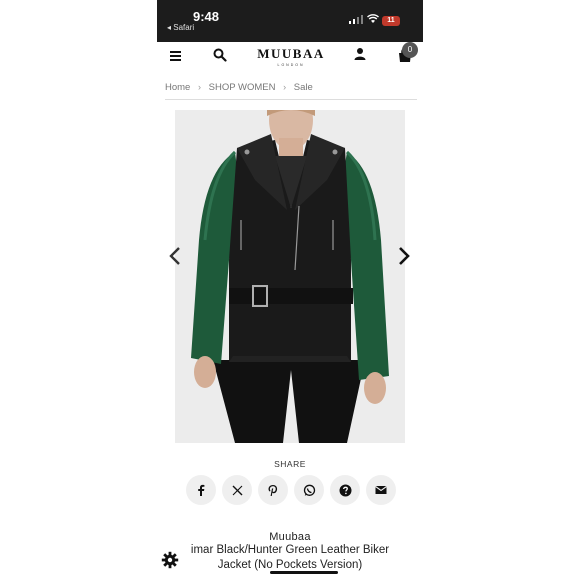 This screenshot has height=580, width=580. I want to click on x-icon, so click(237, 490).